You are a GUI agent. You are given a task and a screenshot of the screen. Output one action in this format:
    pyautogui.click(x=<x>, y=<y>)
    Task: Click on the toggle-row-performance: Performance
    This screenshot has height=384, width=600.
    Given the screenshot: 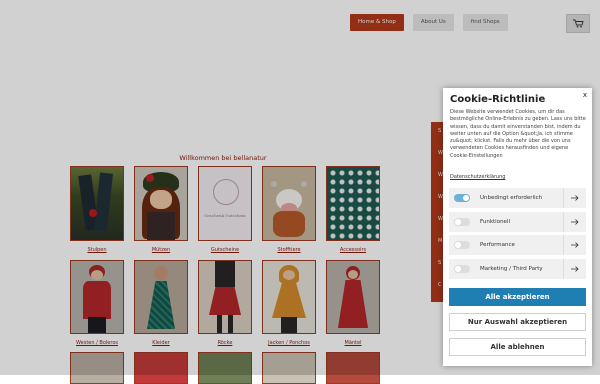 What is the action you would take?
    pyautogui.click(x=517, y=245)
    